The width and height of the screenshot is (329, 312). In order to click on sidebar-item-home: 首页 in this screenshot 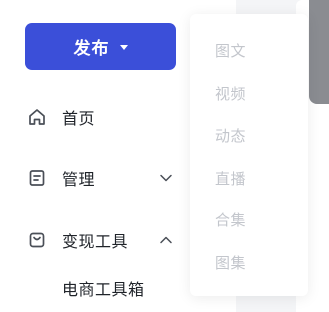, I will do `click(103, 117)`.